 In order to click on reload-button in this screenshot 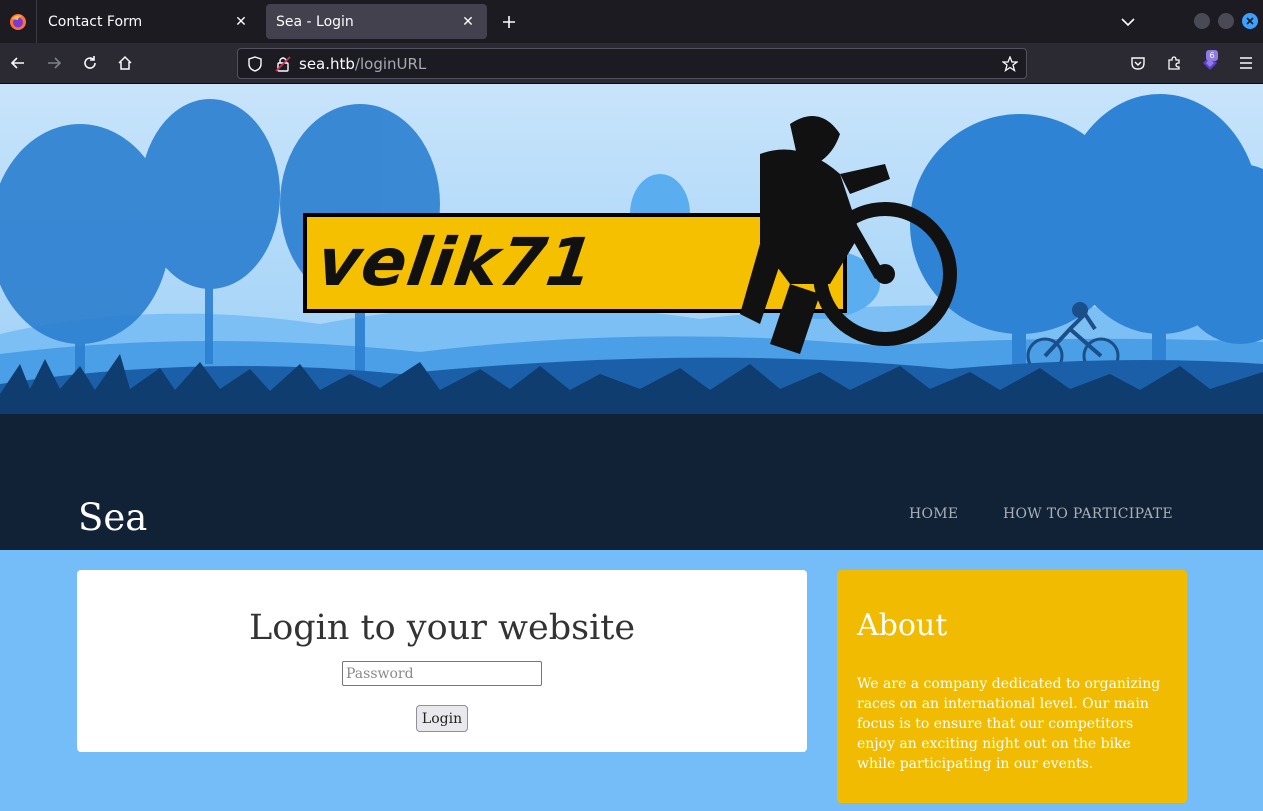, I will do `click(90, 63)`.